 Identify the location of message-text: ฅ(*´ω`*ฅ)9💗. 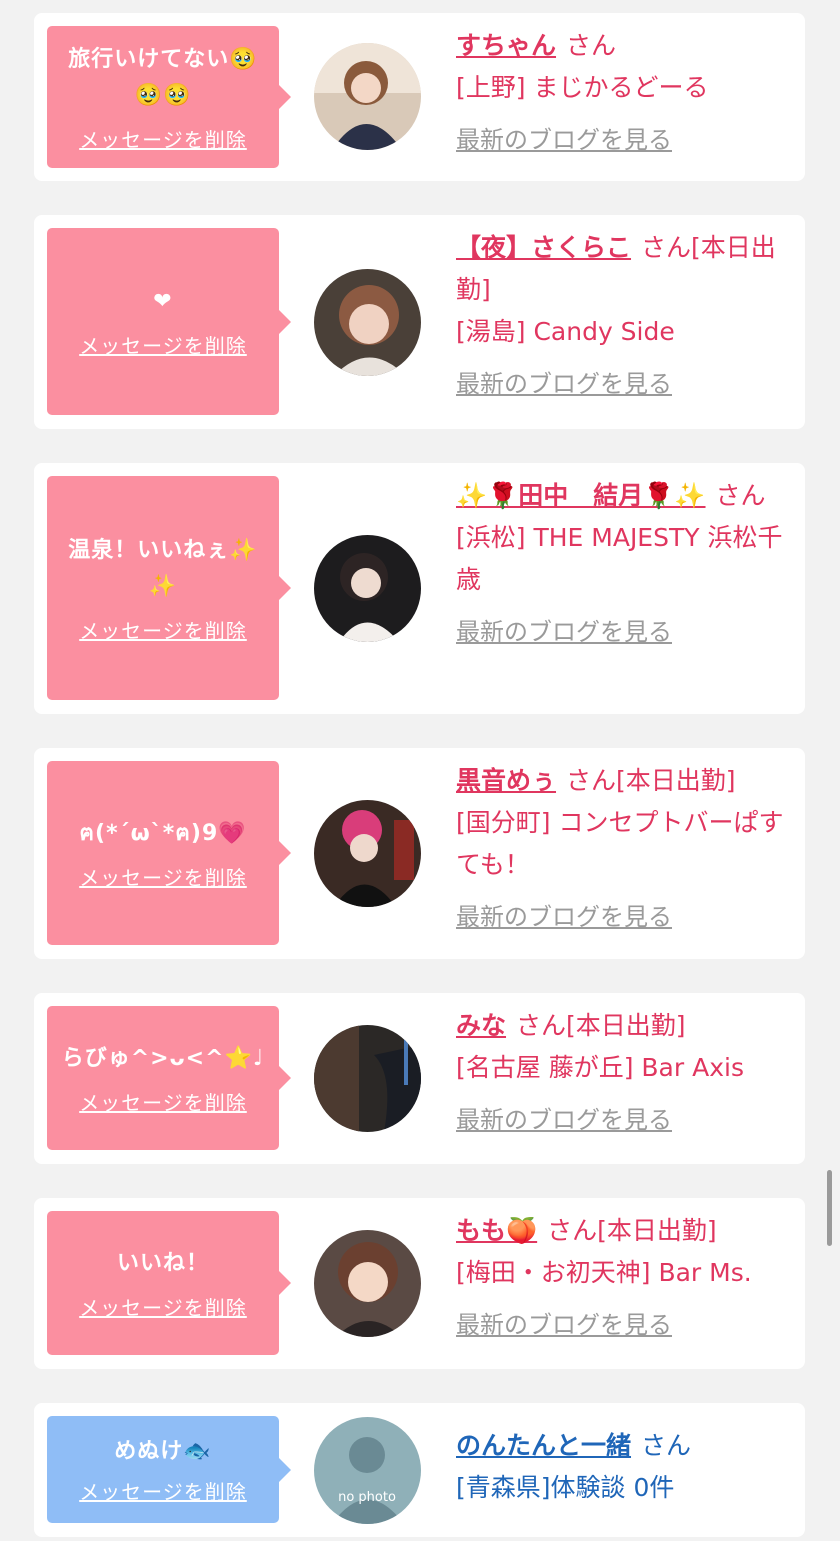
(163, 833).